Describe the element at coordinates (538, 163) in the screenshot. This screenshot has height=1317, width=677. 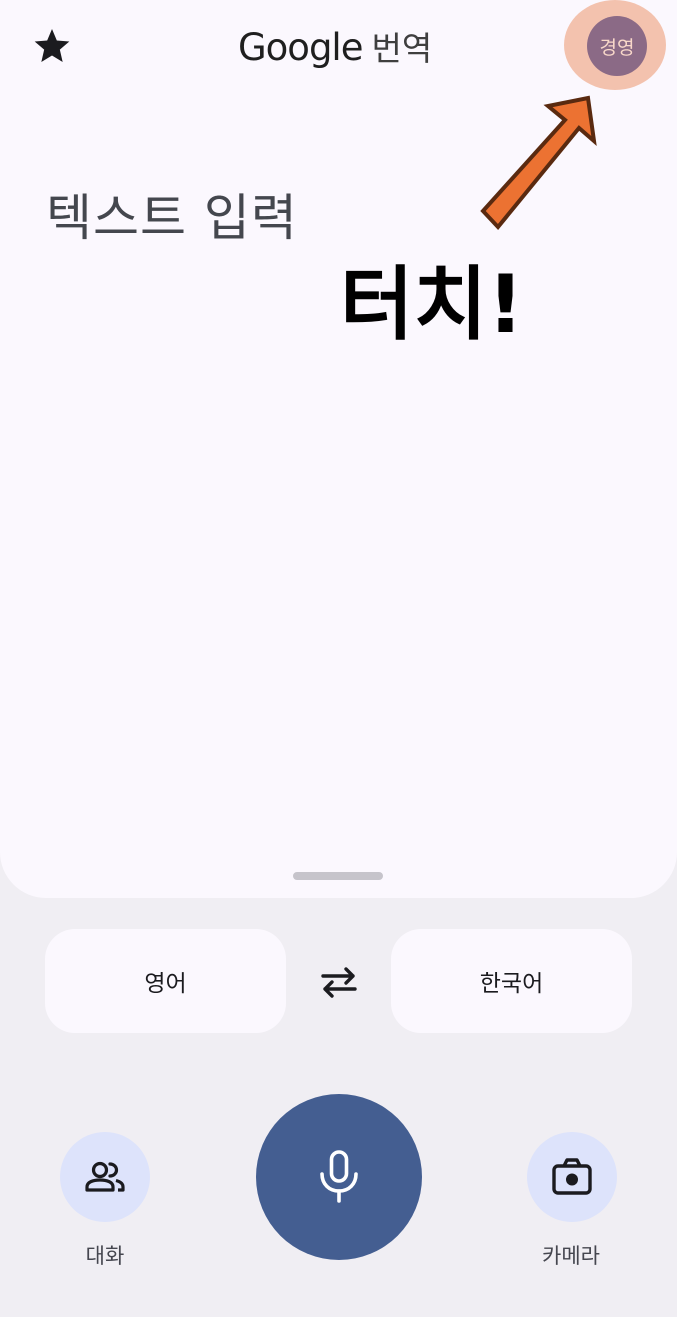
I see `arrow-annotation-icon` at that location.